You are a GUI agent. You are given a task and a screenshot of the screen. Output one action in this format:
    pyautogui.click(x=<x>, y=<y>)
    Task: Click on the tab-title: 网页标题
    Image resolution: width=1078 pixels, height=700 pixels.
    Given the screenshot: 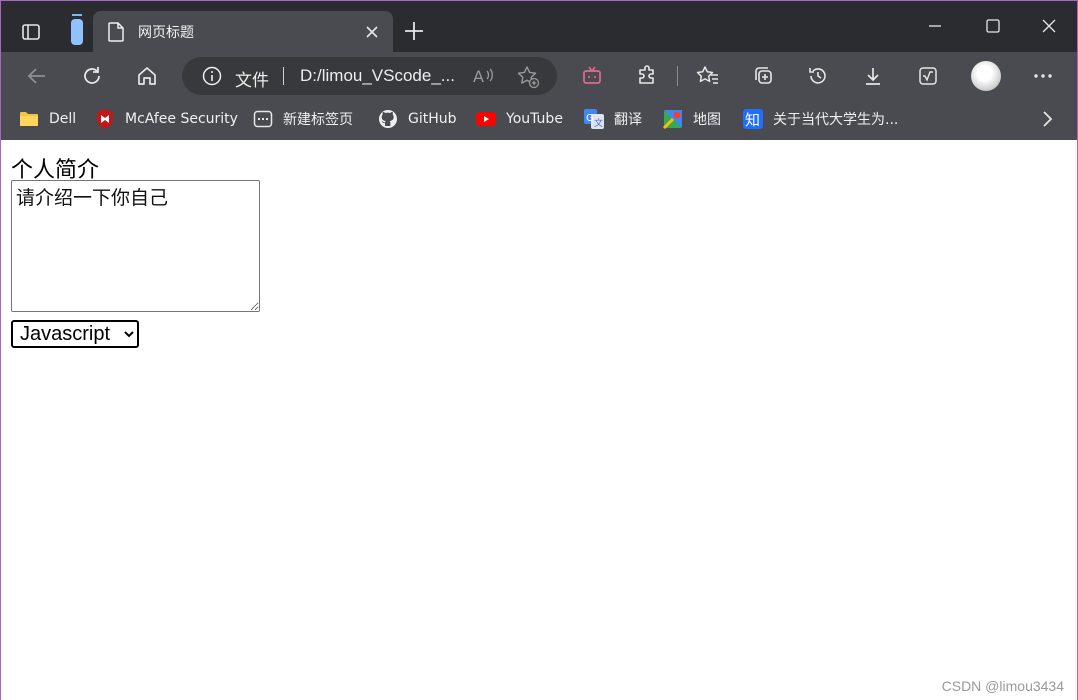 What is the action you would take?
    pyautogui.click(x=166, y=33)
    